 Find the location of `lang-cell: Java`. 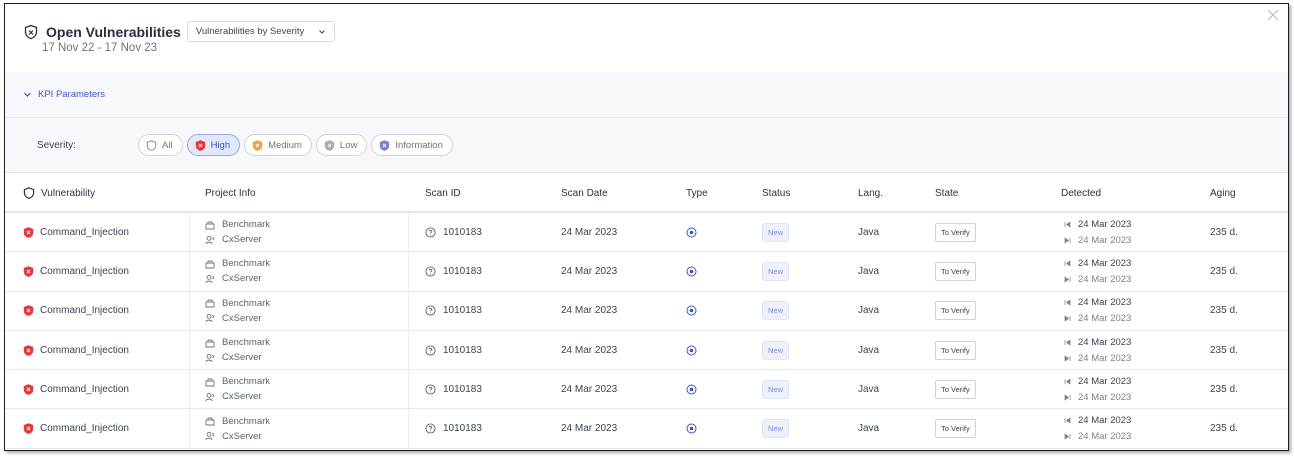

lang-cell: Java is located at coordinates (868, 271).